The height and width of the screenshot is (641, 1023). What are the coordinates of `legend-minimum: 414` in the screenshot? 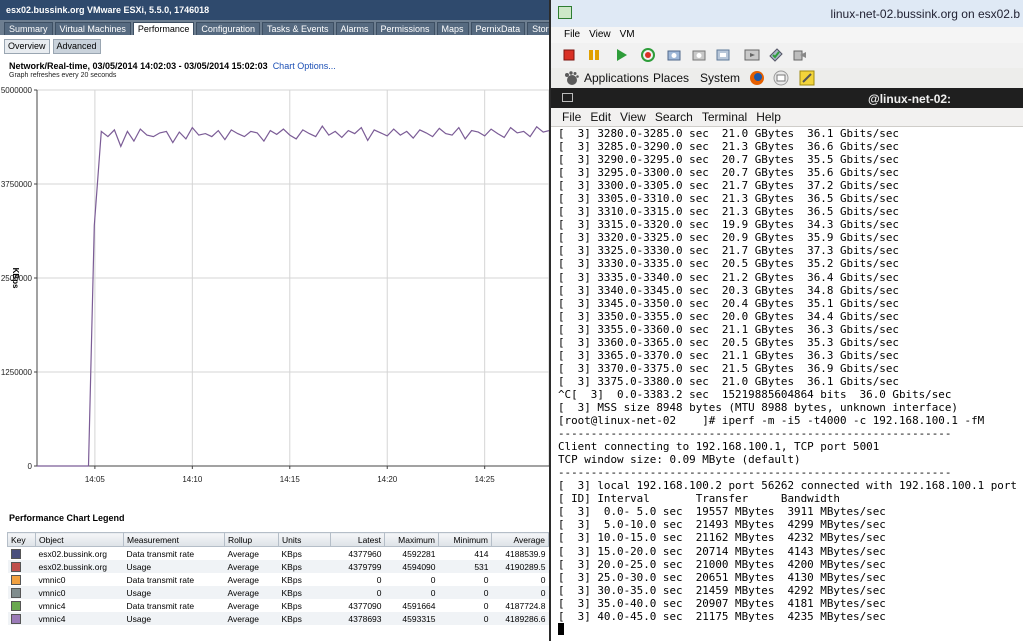 It's located at (481, 553).